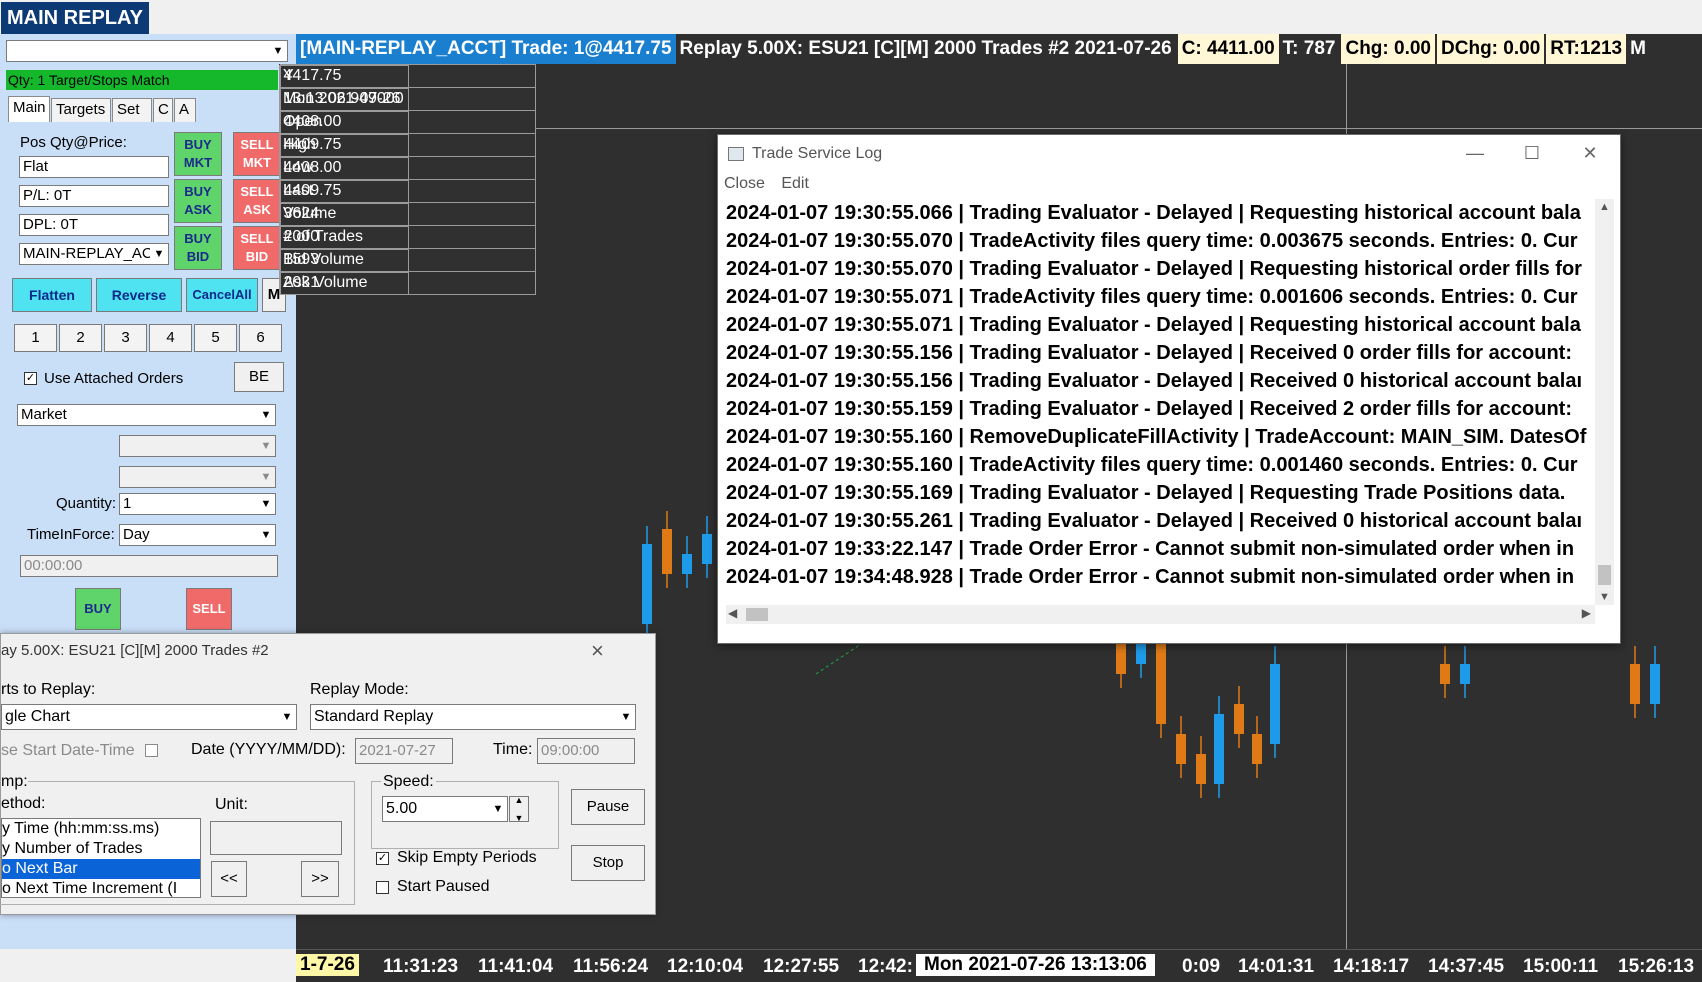 This screenshot has width=1702, height=982. I want to click on trade-account-label: [MAIN-REPLAY_ACCT] Trade: 1@4417.75, so click(486, 49).